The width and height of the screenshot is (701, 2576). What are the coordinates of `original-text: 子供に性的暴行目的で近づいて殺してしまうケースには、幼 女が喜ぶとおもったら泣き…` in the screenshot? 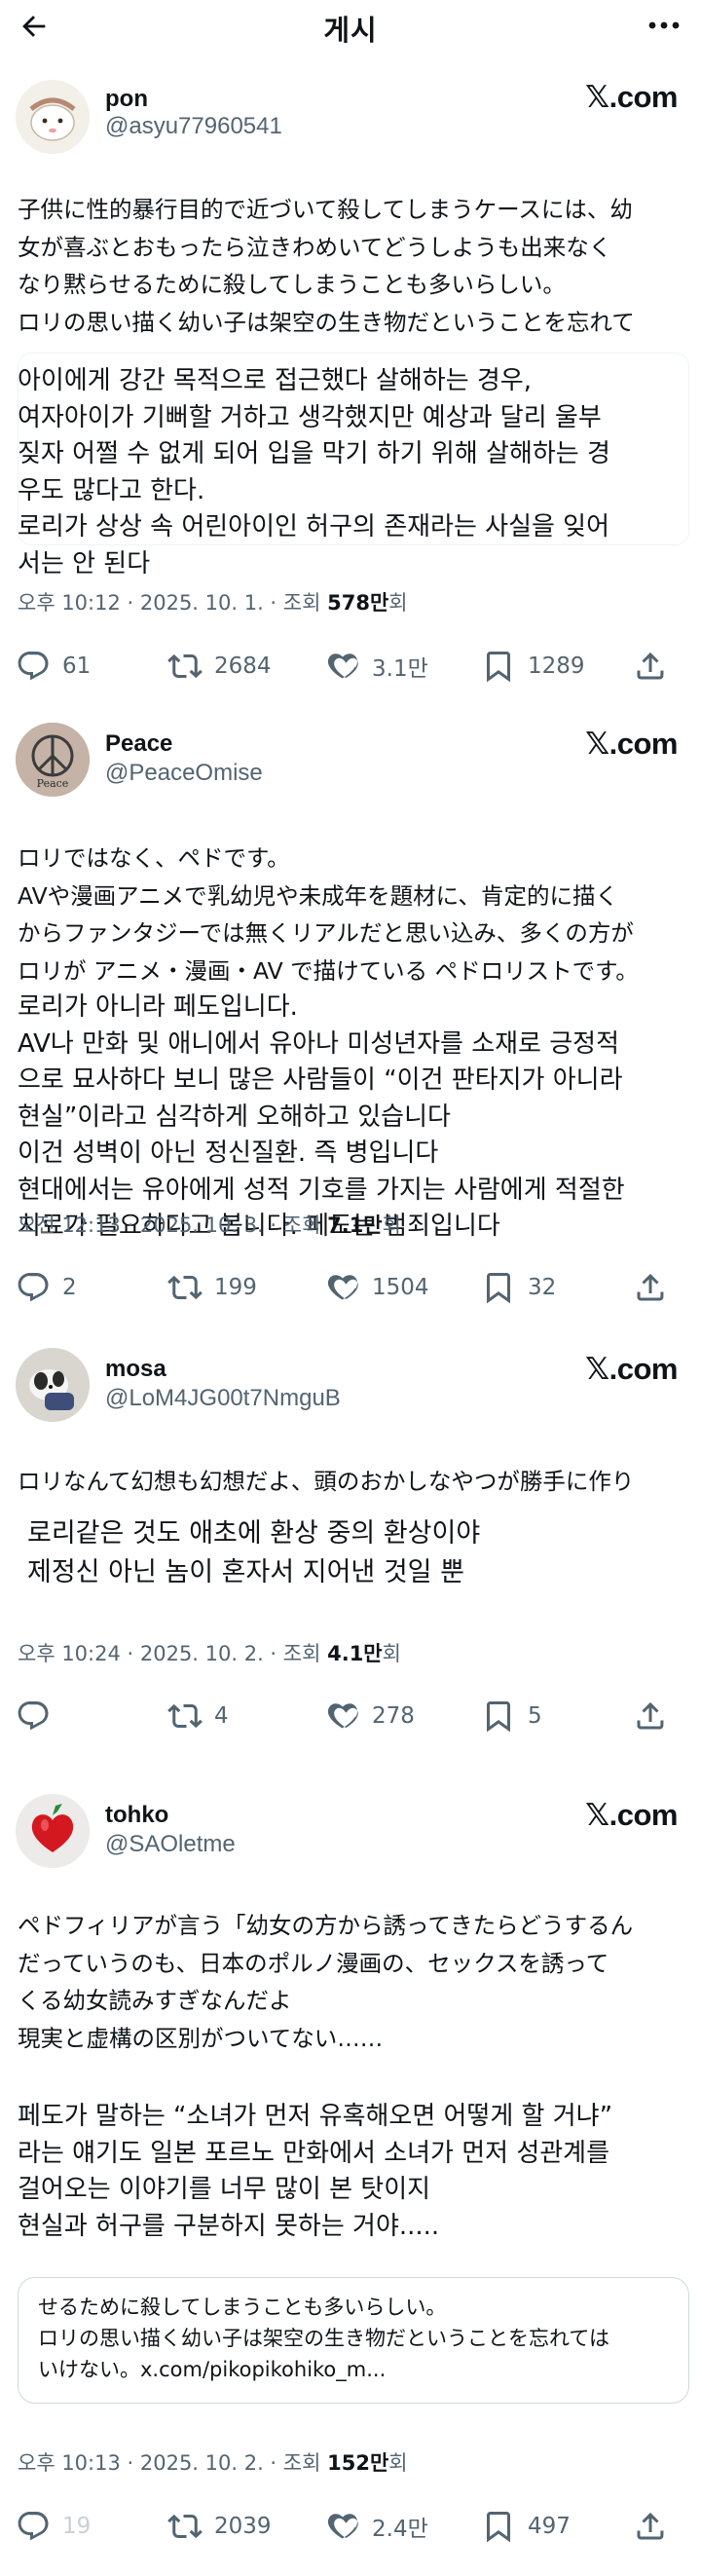 It's located at (326, 266).